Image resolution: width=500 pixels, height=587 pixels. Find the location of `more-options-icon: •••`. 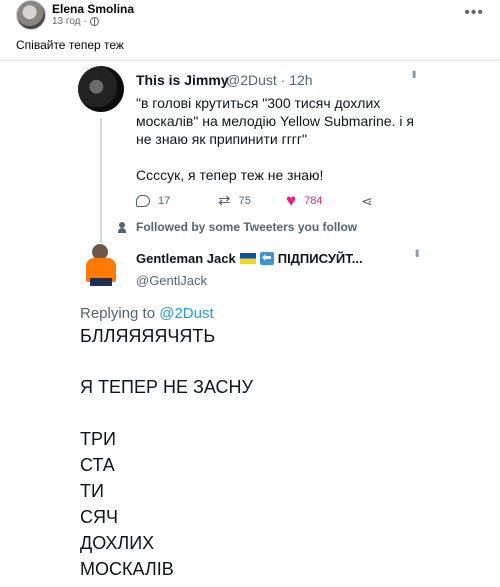

more-options-icon: ••• is located at coordinates (474, 13).